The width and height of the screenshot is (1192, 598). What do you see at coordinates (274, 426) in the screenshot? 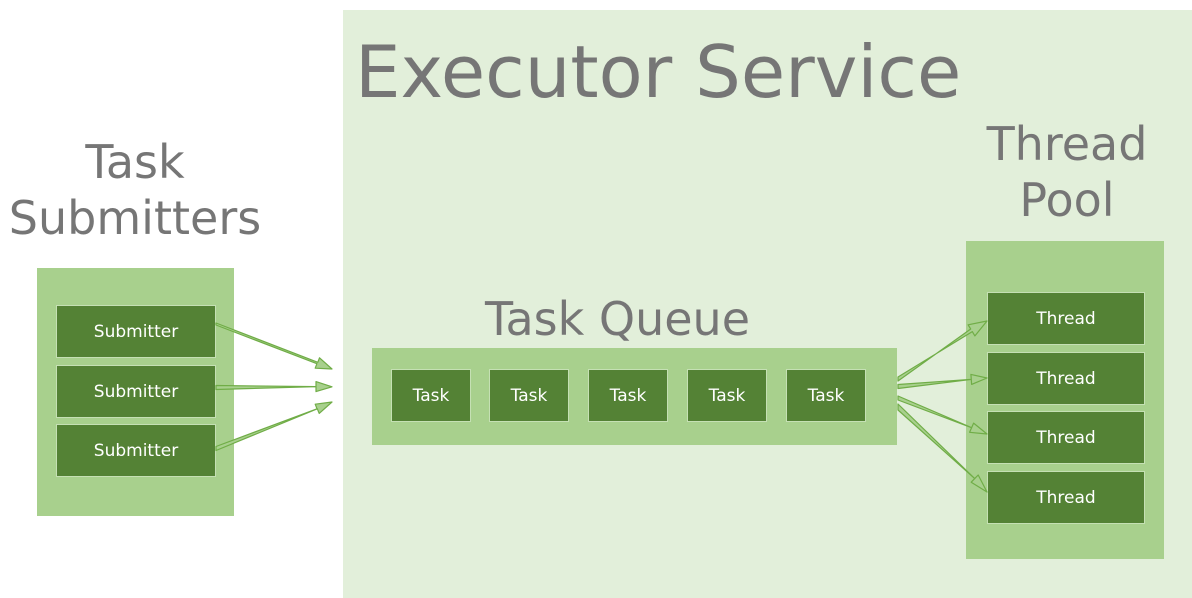
I see `arrow-submitter-3-to-queue` at bounding box center [274, 426].